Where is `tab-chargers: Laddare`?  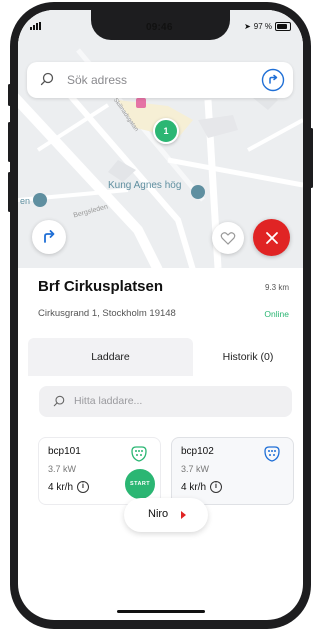 tab-chargers: Laddare is located at coordinates (110, 357).